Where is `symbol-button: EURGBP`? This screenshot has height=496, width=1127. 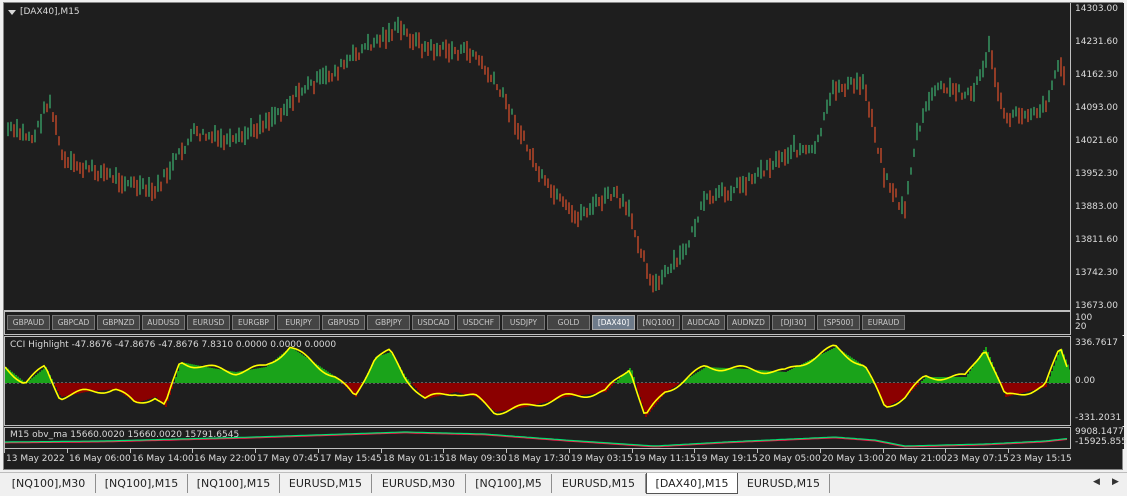 symbol-button: EURGBP is located at coordinates (253, 322).